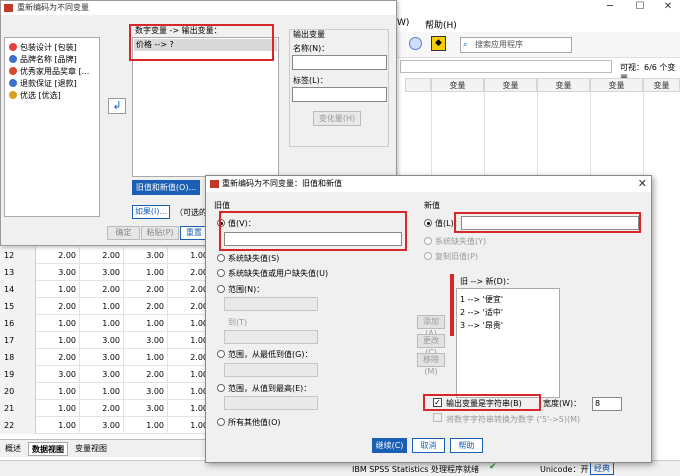 This screenshot has width=680, height=476. Describe the element at coordinates (48, 449) in the screenshot. I see `tab-data-view: 数据视图` at that location.